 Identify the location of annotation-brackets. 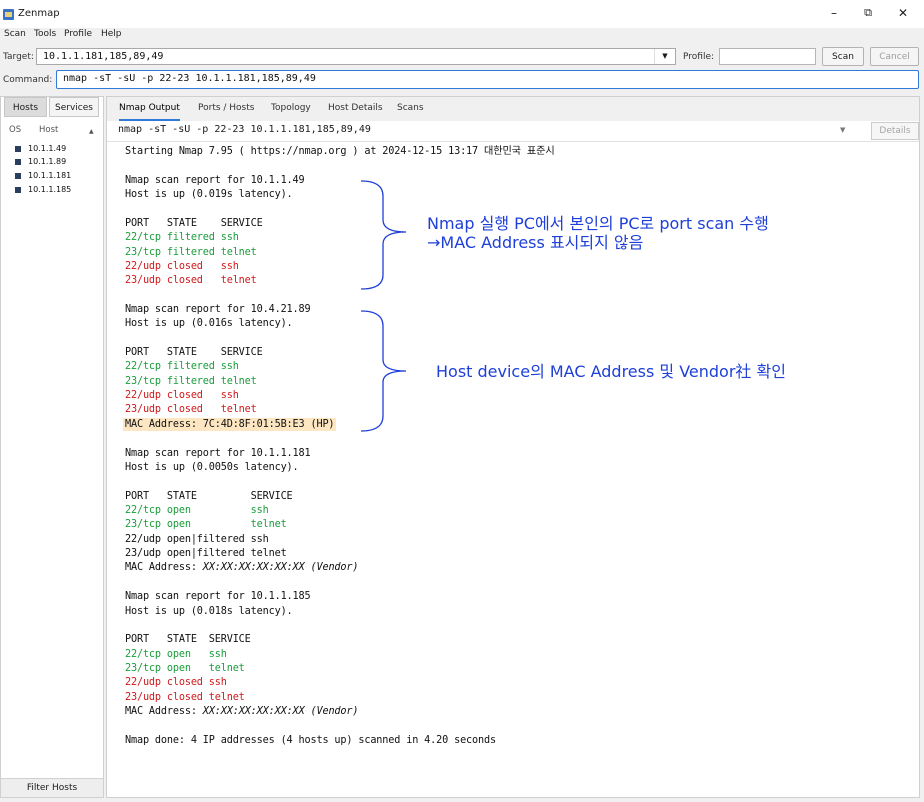
(383, 306).